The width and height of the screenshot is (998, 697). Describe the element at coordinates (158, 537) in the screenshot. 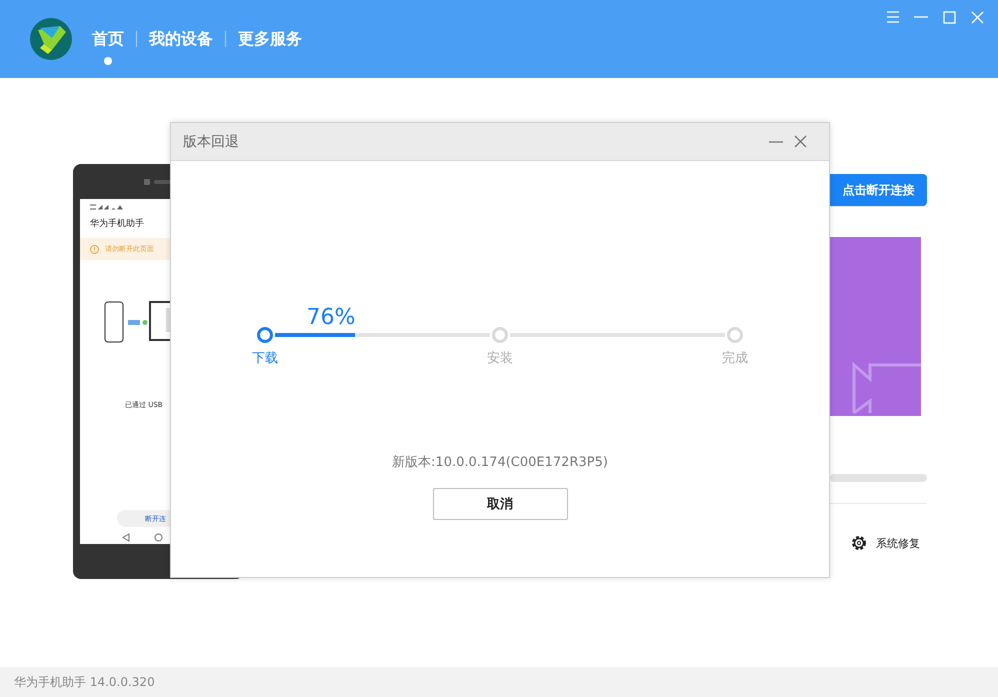

I see `home-icon` at that location.